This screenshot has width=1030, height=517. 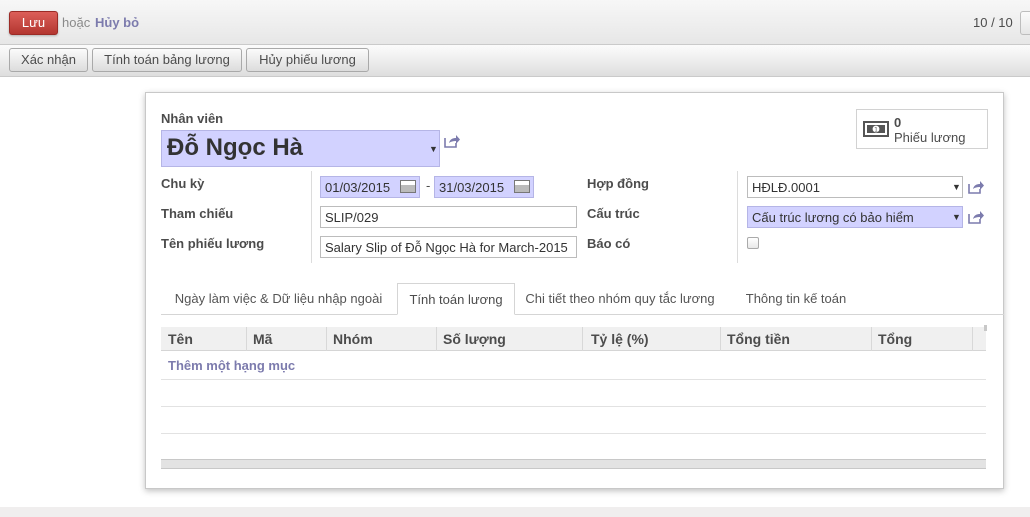 I want to click on payslip-name-value: Salary Slip of Đỗ Ngọc Hà for March-2015, so click(x=446, y=247).